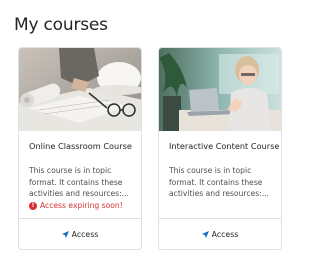 This screenshot has width=320, height=270. I want to click on warning-text: Access expiring soon!, so click(81, 205).